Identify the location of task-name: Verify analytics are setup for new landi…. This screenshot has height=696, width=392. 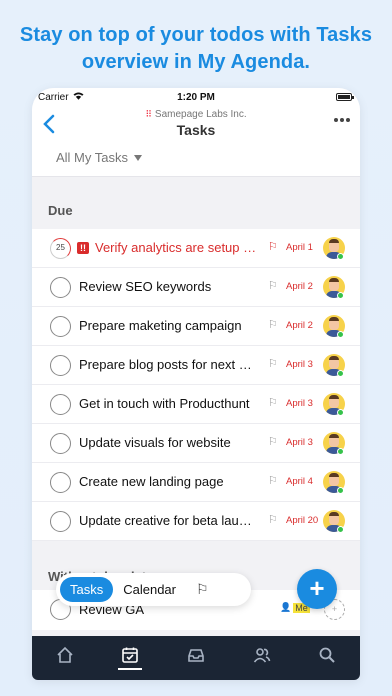
(176, 247).